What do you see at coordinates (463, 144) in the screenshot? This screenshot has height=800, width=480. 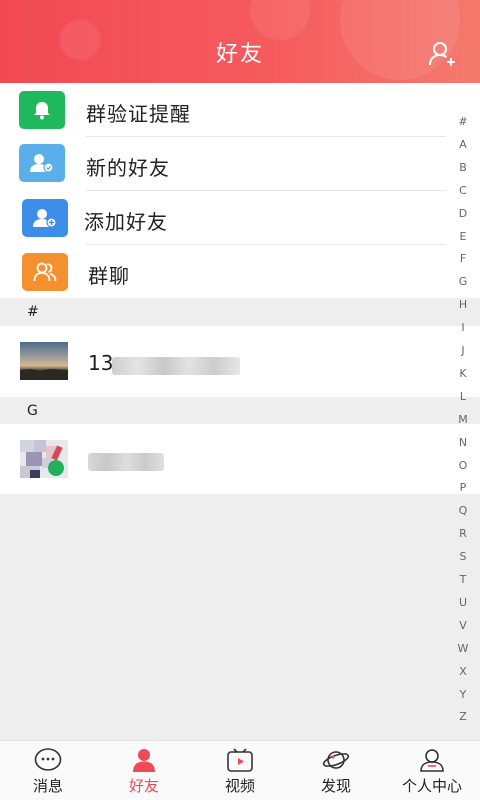 I see `alpha-index-letter: A` at bounding box center [463, 144].